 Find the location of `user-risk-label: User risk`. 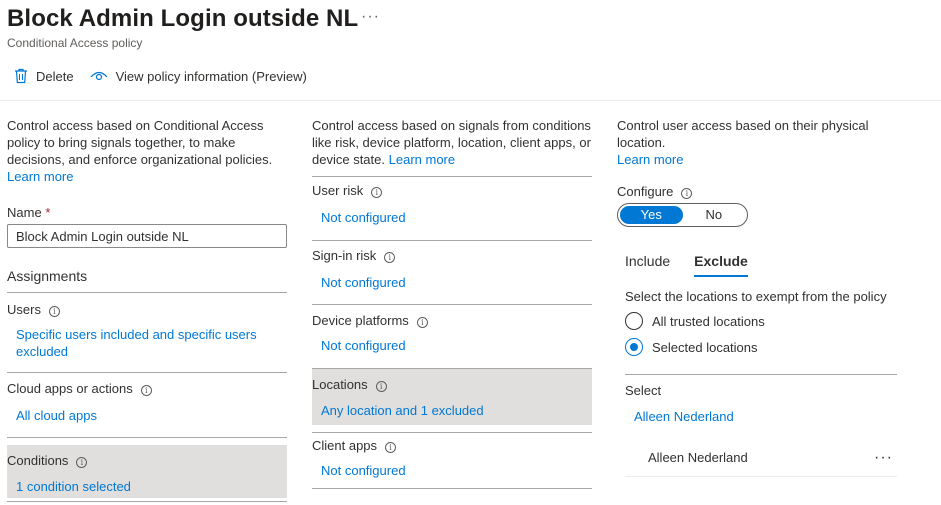

user-risk-label: User risk is located at coordinates (338, 190).